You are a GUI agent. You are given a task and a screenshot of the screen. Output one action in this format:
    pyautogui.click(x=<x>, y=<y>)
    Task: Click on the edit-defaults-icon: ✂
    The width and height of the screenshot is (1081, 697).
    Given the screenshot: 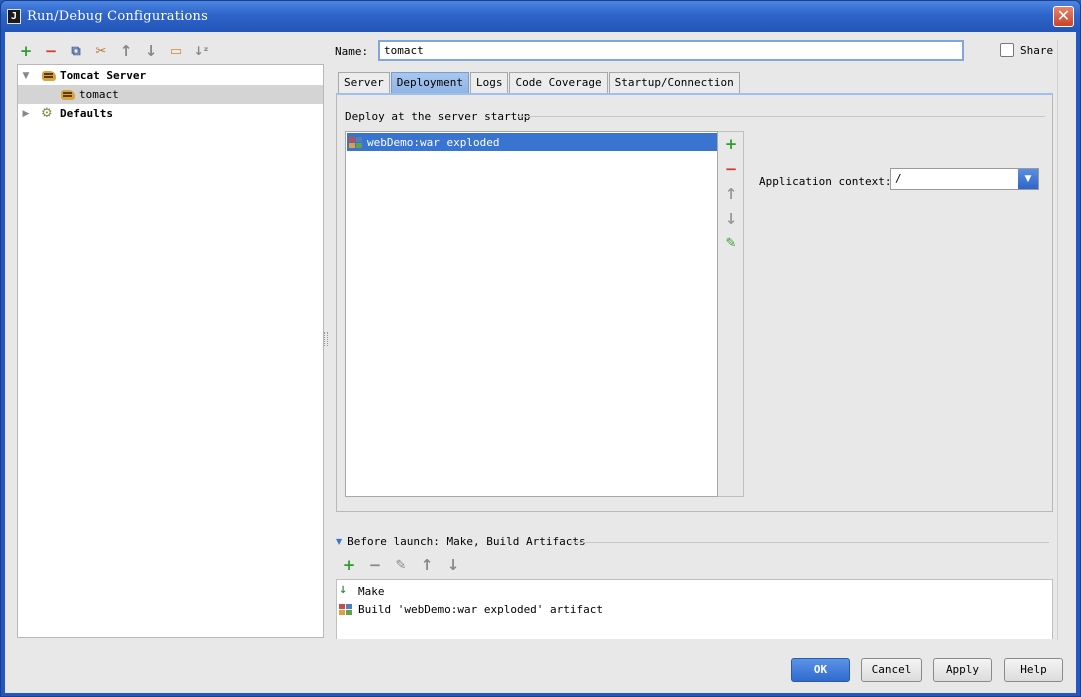 What is the action you would take?
    pyautogui.click(x=101, y=51)
    